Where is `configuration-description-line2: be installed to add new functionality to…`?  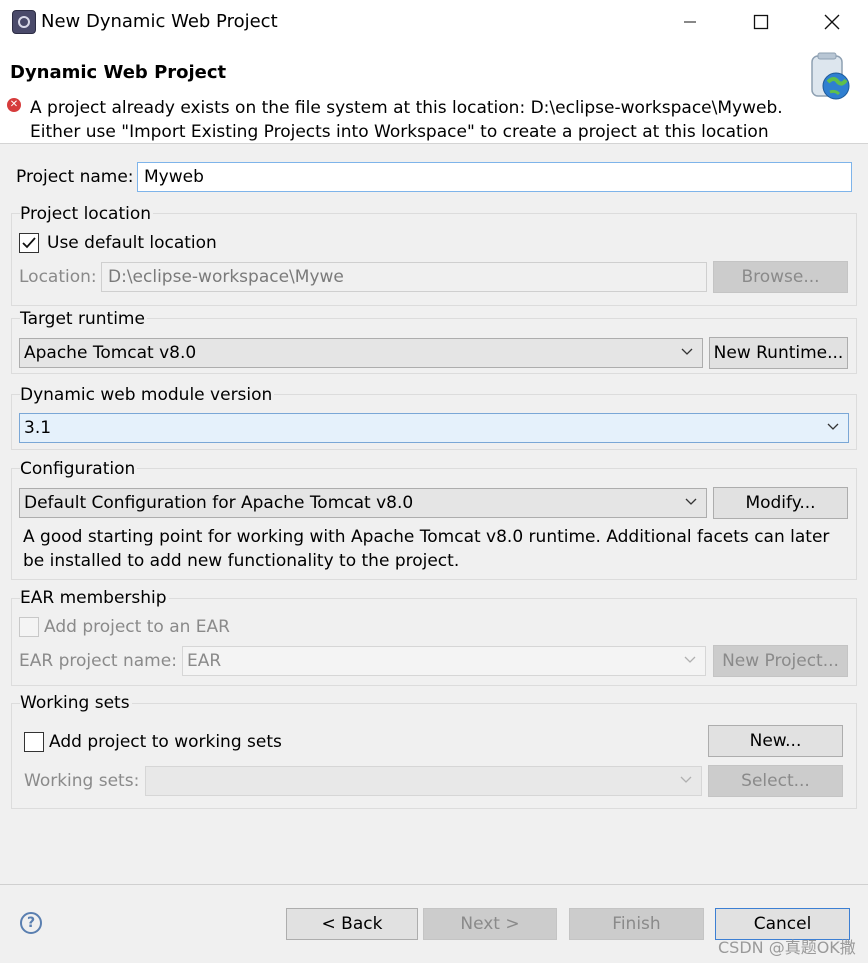 configuration-description-line2: be installed to add new functionality to… is located at coordinates (241, 561).